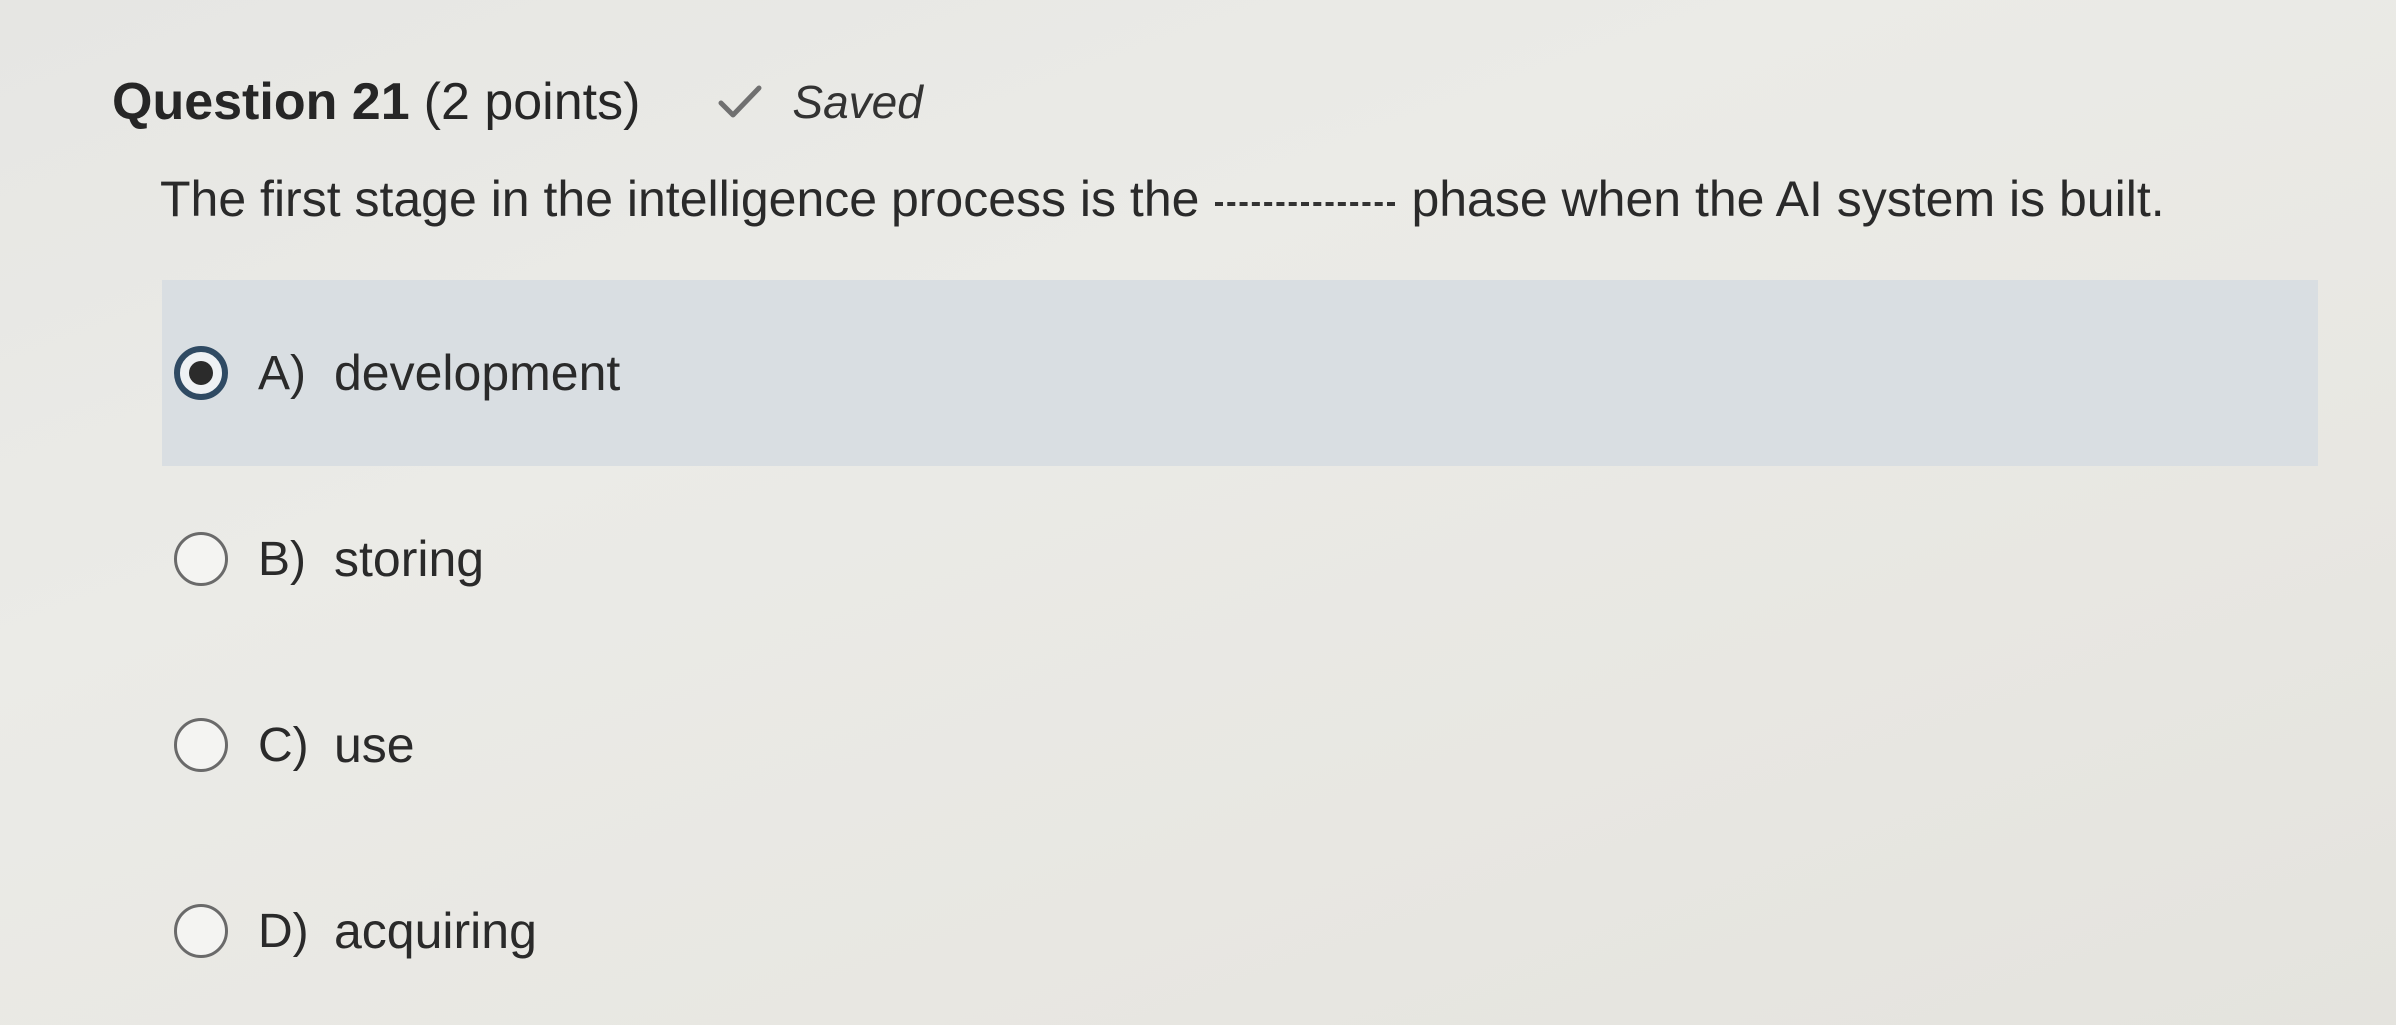 Image resolution: width=2396 pixels, height=1025 pixels. I want to click on question-points: (2 points), so click(532, 102).